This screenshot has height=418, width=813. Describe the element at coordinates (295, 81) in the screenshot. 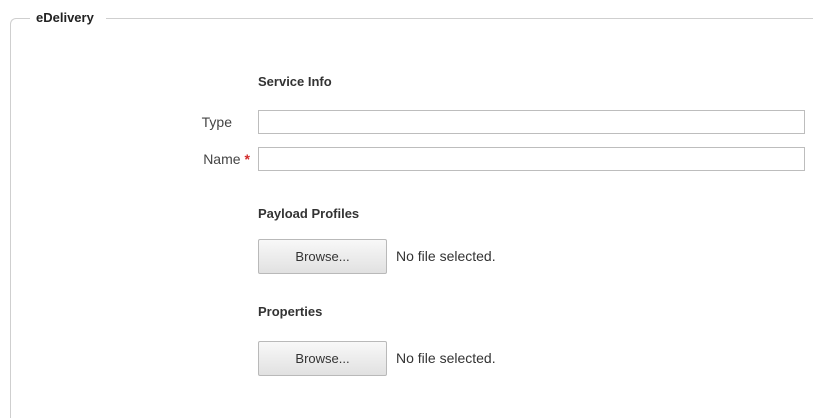

I see `service-info-title: Service Info` at that location.